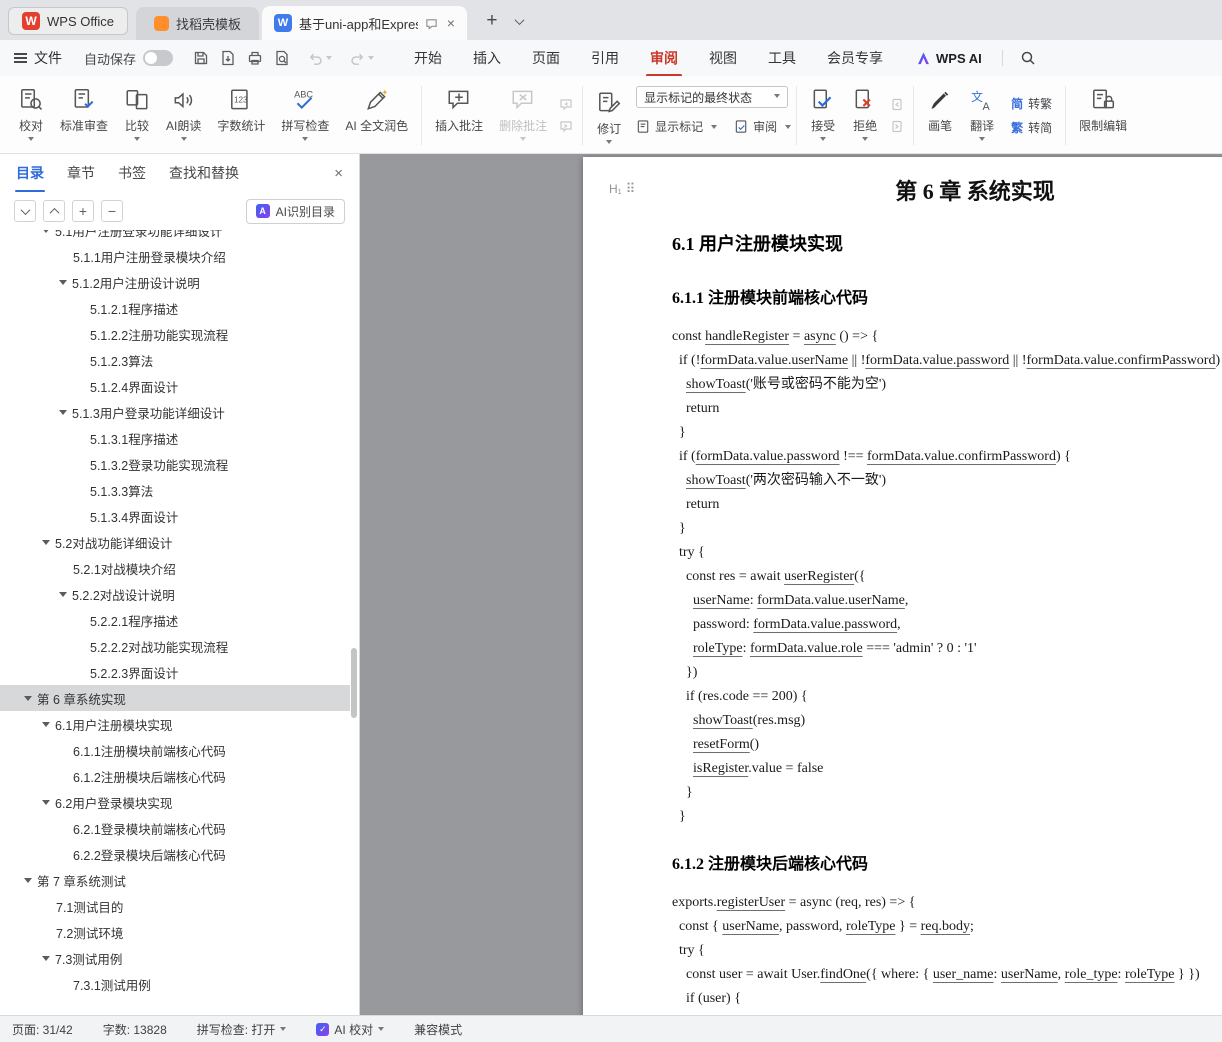 The image size is (1222, 1042). I want to click on toc-item: 6.2用户登录模块实现, so click(175, 802).